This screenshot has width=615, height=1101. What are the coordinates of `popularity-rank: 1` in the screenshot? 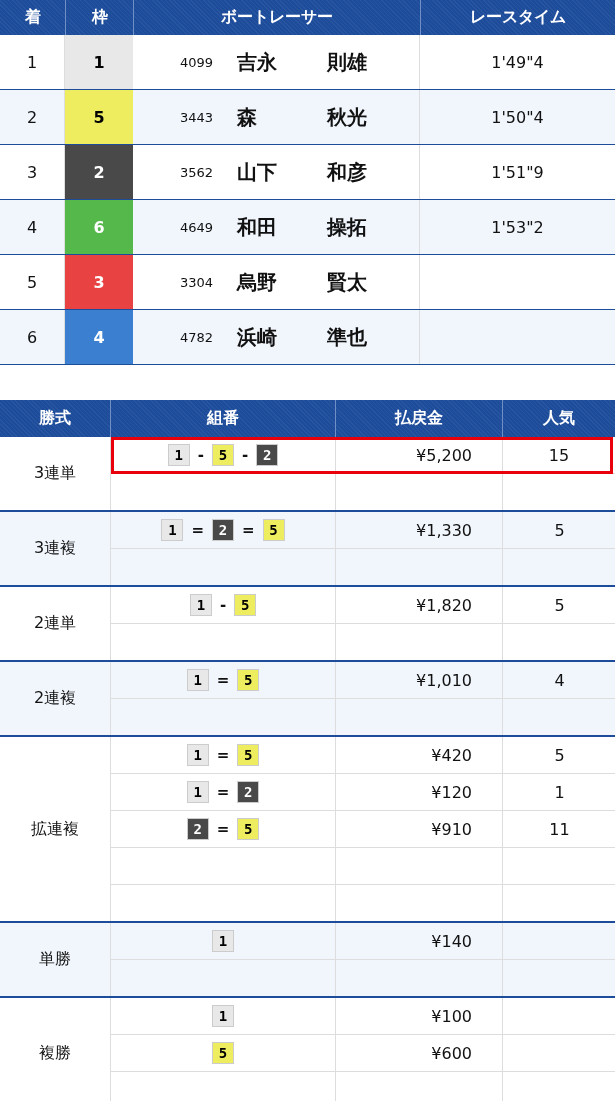 It's located at (559, 792).